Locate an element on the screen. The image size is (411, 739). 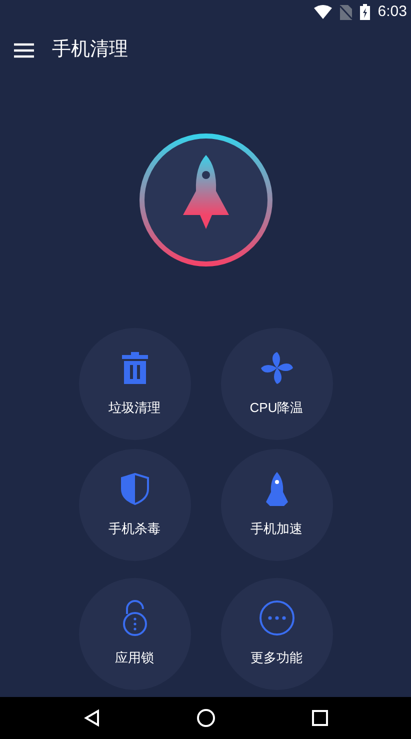
no-sim-icon is located at coordinates (346, 12).